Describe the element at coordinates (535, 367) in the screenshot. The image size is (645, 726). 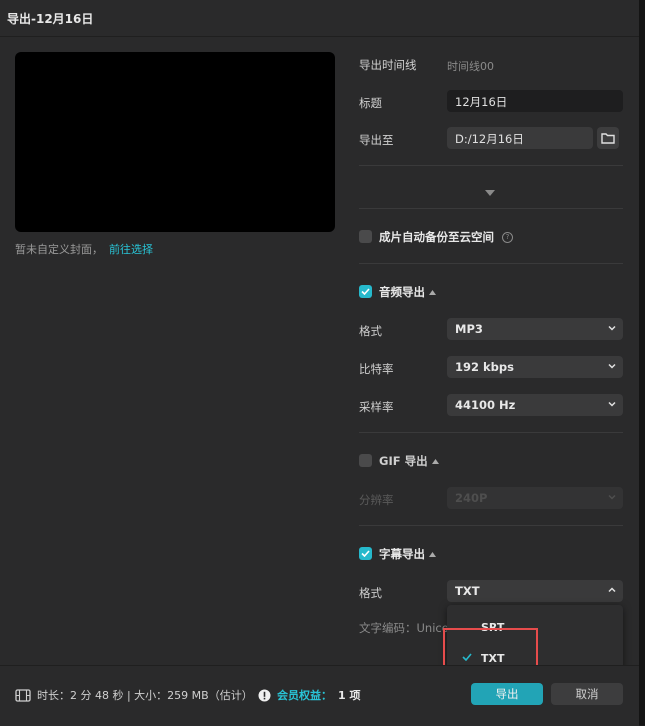
I see `bitrate-select: 192 kbps` at that location.